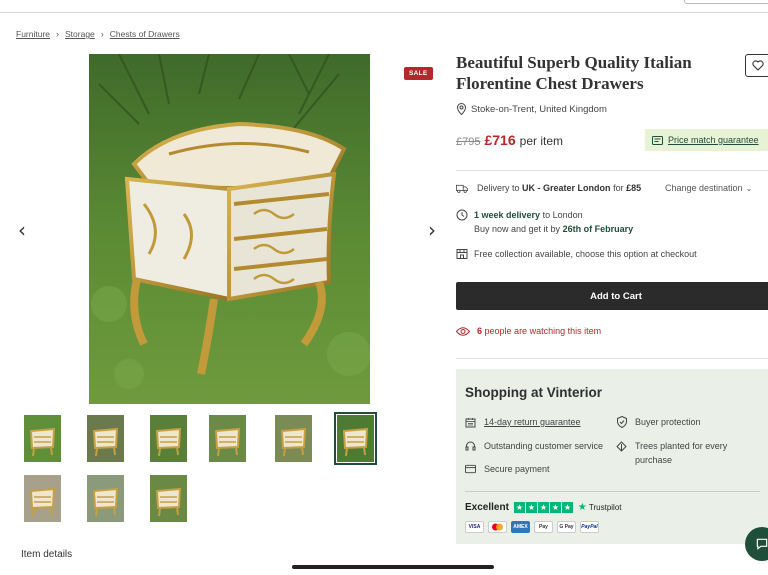 The height and width of the screenshot is (575, 768). What do you see at coordinates (498, 188) in the screenshot?
I see `delivery-prefix: Delivery to` at bounding box center [498, 188].